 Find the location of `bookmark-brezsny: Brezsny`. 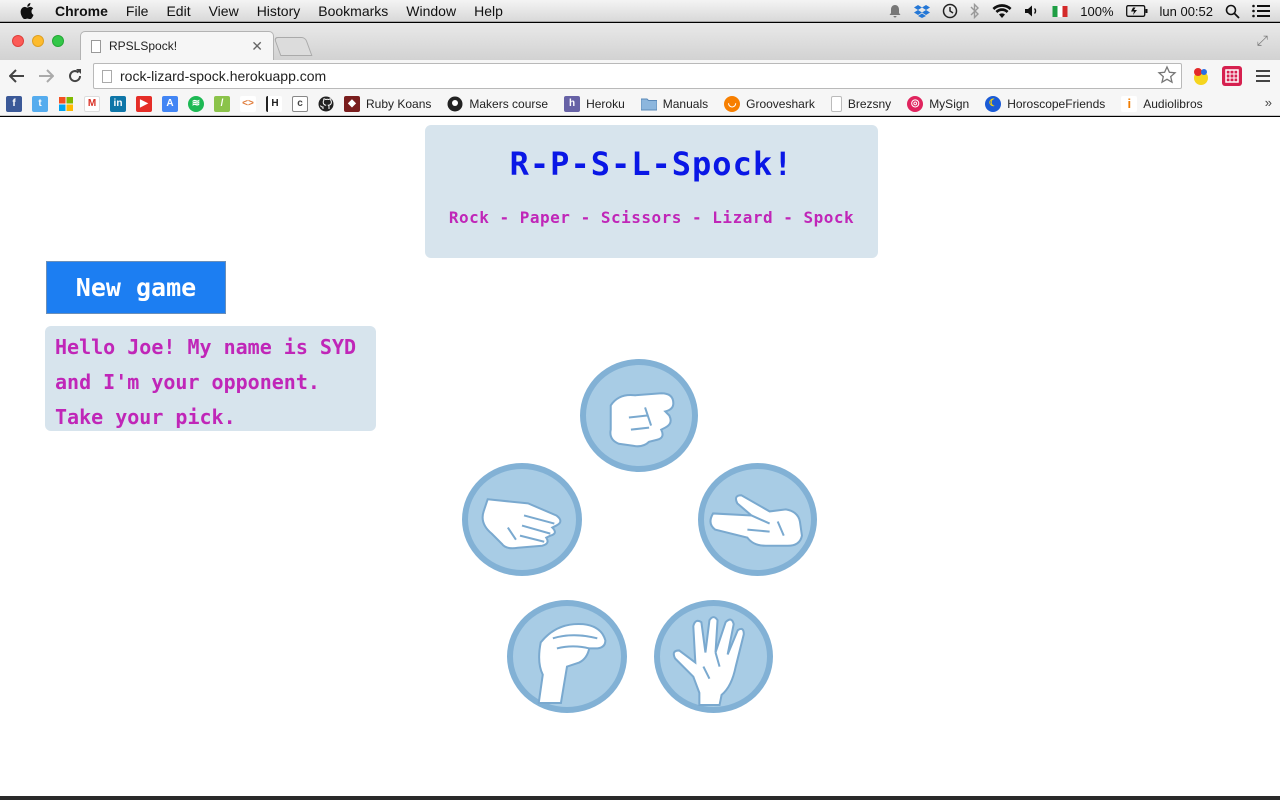

bookmark-brezsny: Brezsny is located at coordinates (861, 103).